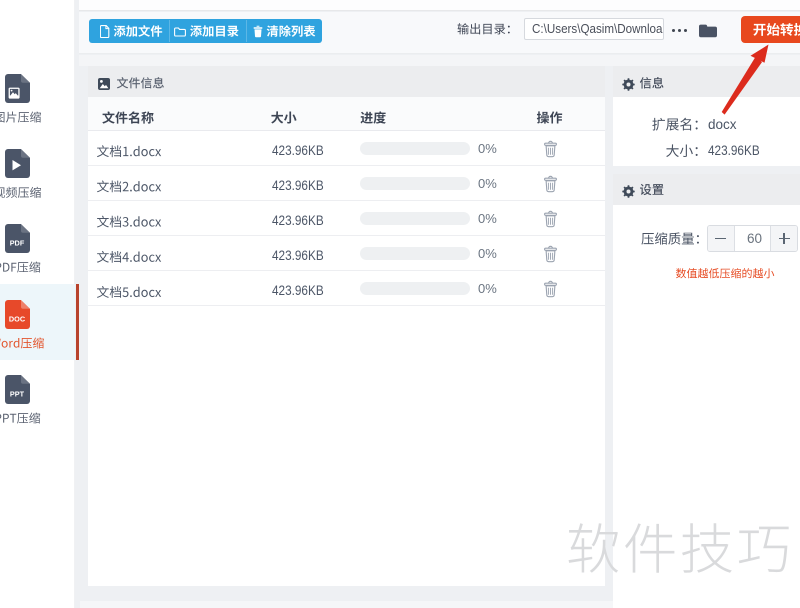  I want to click on svg-text: PDF, so click(17, 243).